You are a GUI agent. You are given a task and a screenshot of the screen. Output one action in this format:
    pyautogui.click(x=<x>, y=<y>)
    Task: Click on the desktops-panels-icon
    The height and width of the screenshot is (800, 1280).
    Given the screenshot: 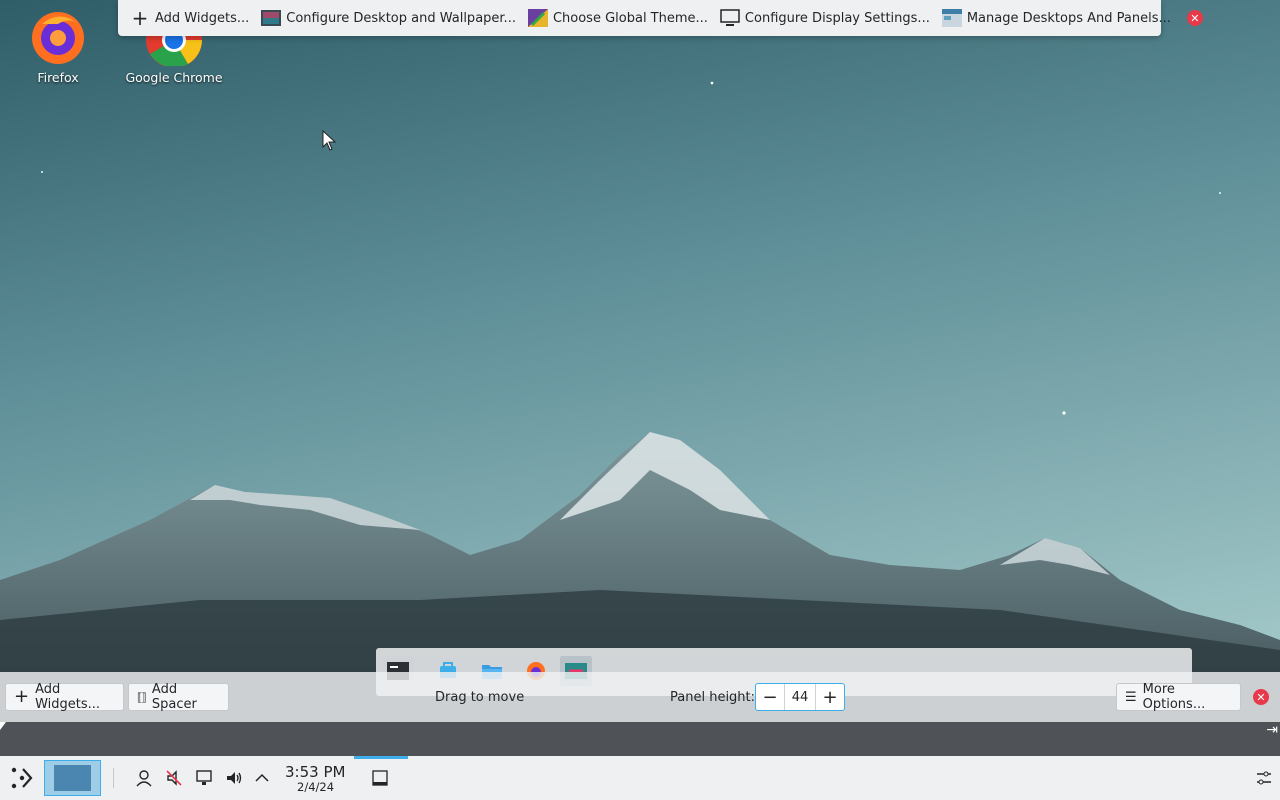 What is the action you would take?
    pyautogui.click(x=951, y=18)
    